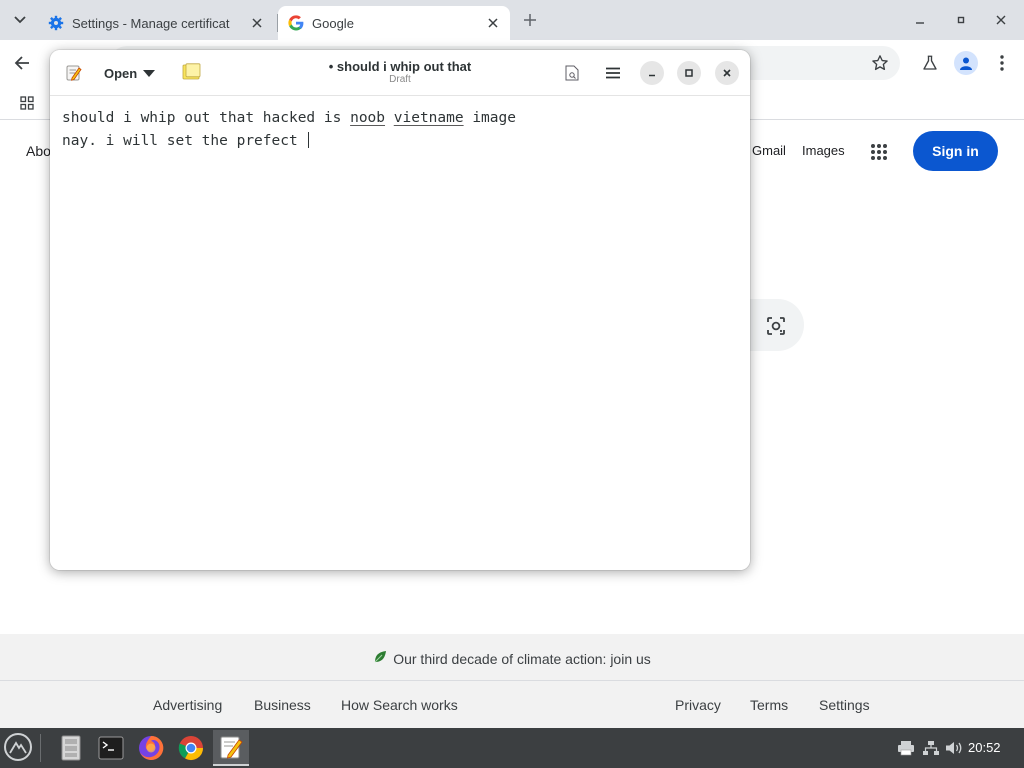 The height and width of the screenshot is (768, 1024). What do you see at coordinates (512, 20) in the screenshot?
I see `tab-strip: Settings - Manage certificat Google` at bounding box center [512, 20].